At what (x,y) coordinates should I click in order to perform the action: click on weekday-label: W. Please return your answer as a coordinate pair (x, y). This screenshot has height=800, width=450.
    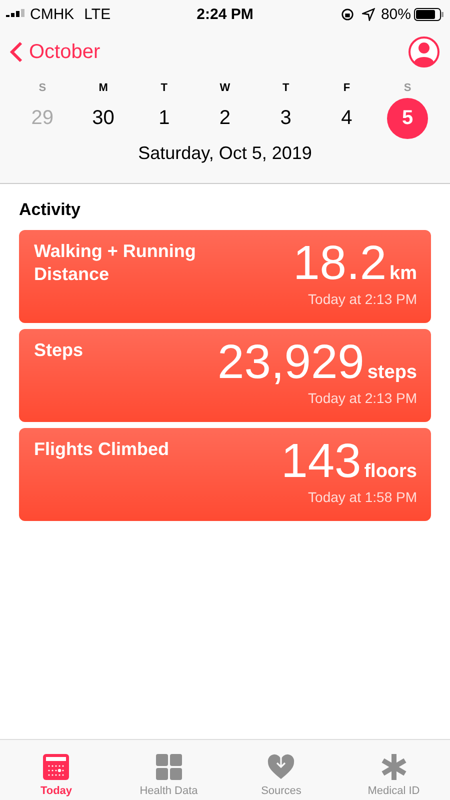
    Looking at the image, I should click on (225, 88).